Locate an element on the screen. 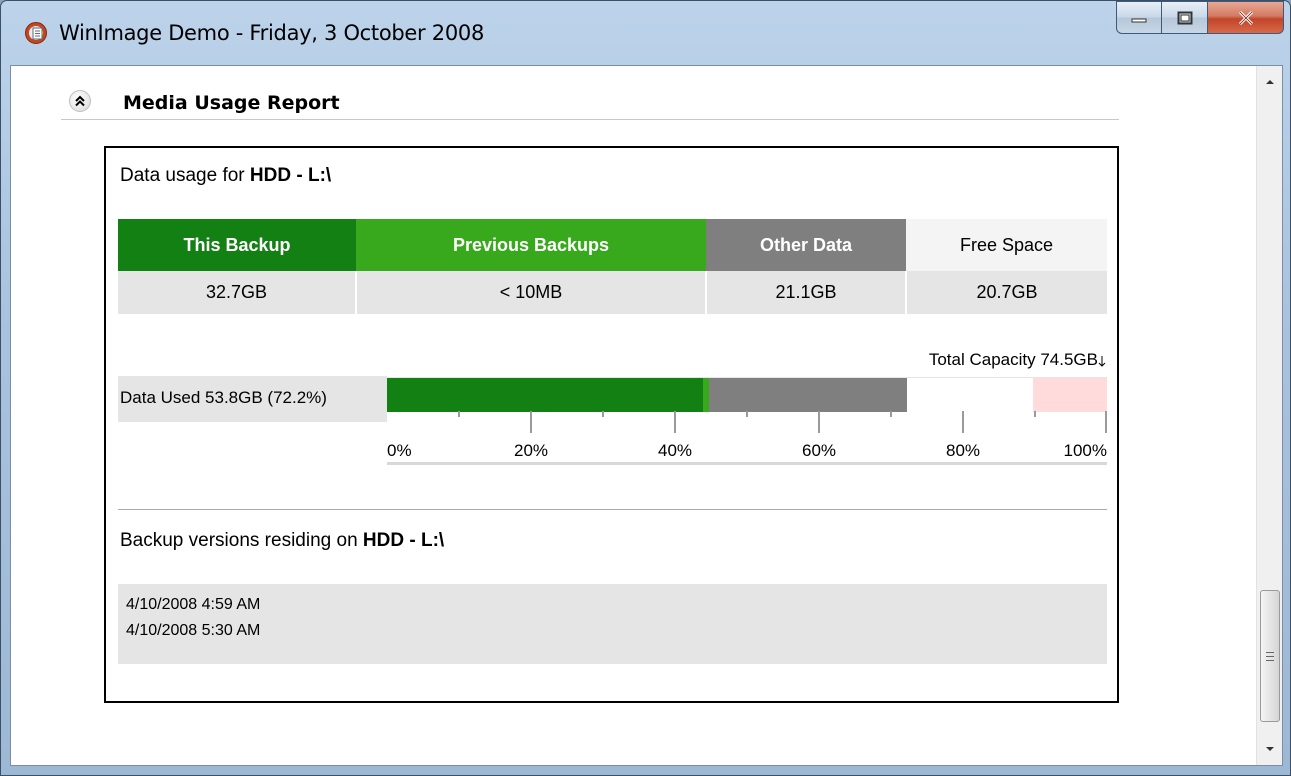 The height and width of the screenshot is (776, 1291). axis-label: 20% is located at coordinates (531, 450).